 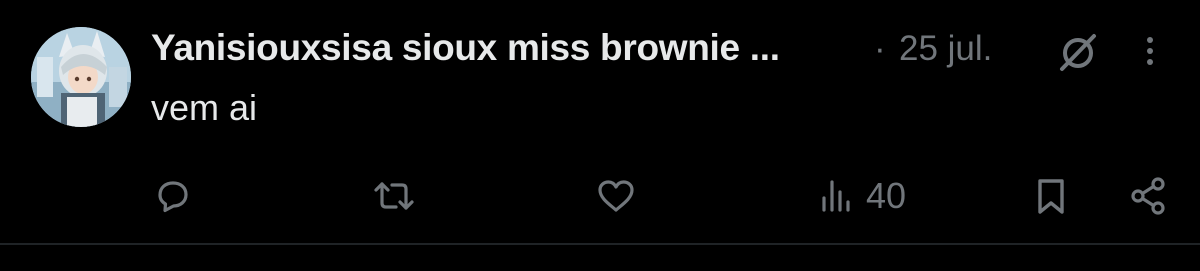 I want to click on share-button, so click(x=1149, y=196).